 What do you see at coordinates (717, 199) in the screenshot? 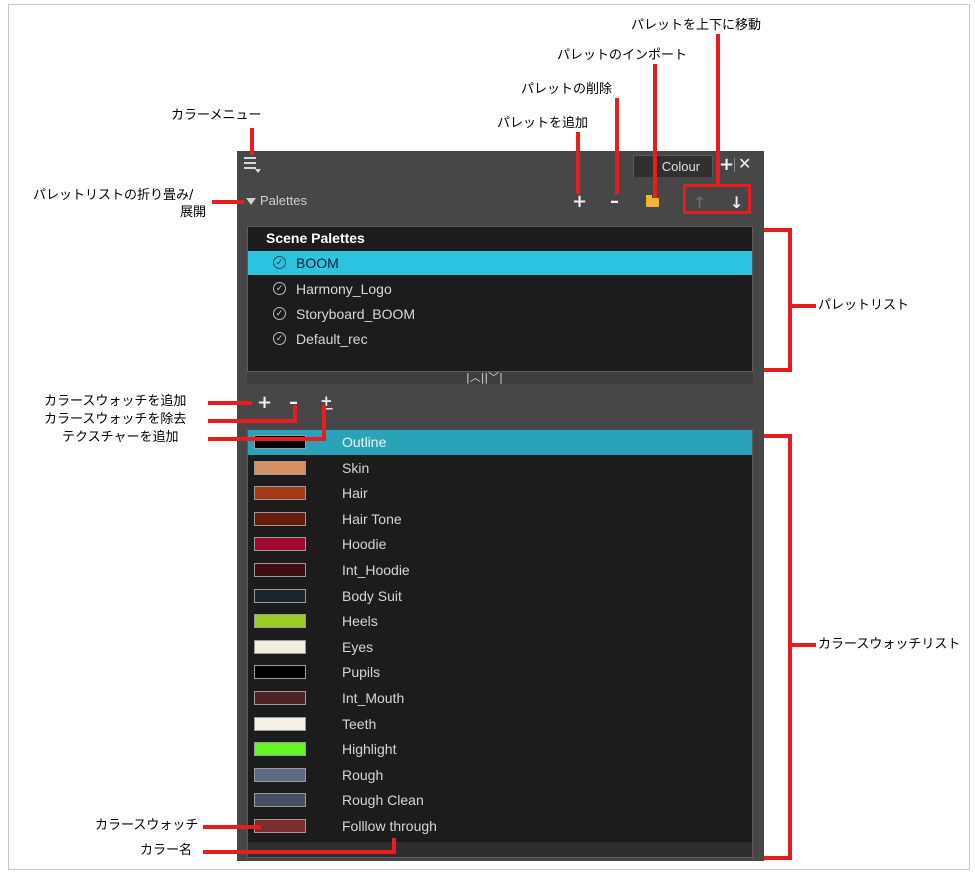
I see `move-buttons-highlight` at bounding box center [717, 199].